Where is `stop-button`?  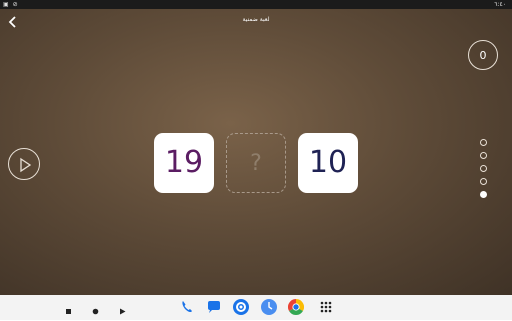
stop-button is located at coordinates (68, 308).